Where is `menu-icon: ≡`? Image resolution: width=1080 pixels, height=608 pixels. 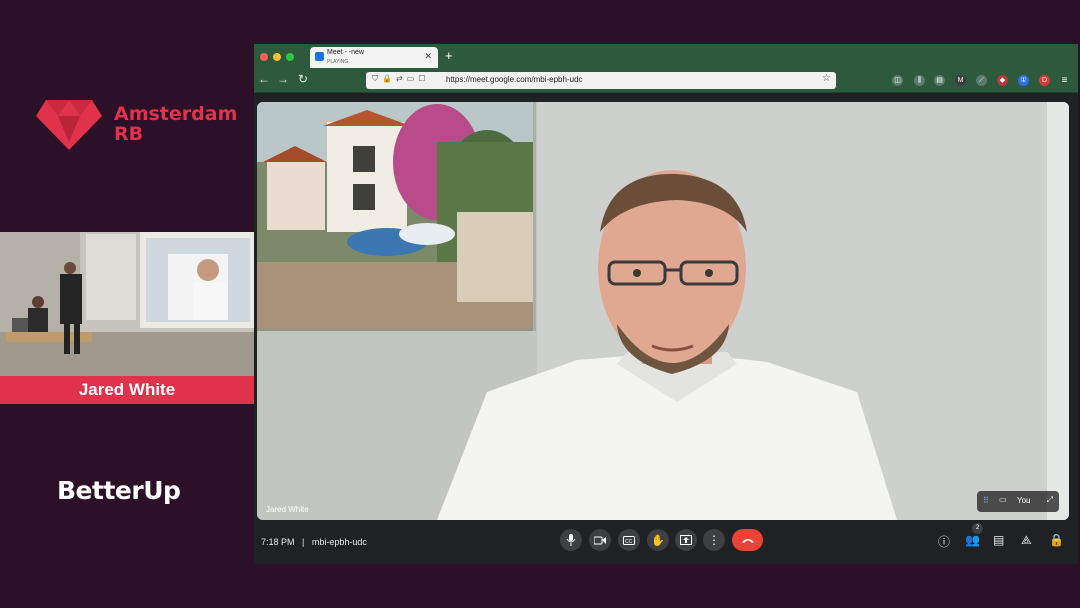 menu-icon: ≡ is located at coordinates (1064, 80).